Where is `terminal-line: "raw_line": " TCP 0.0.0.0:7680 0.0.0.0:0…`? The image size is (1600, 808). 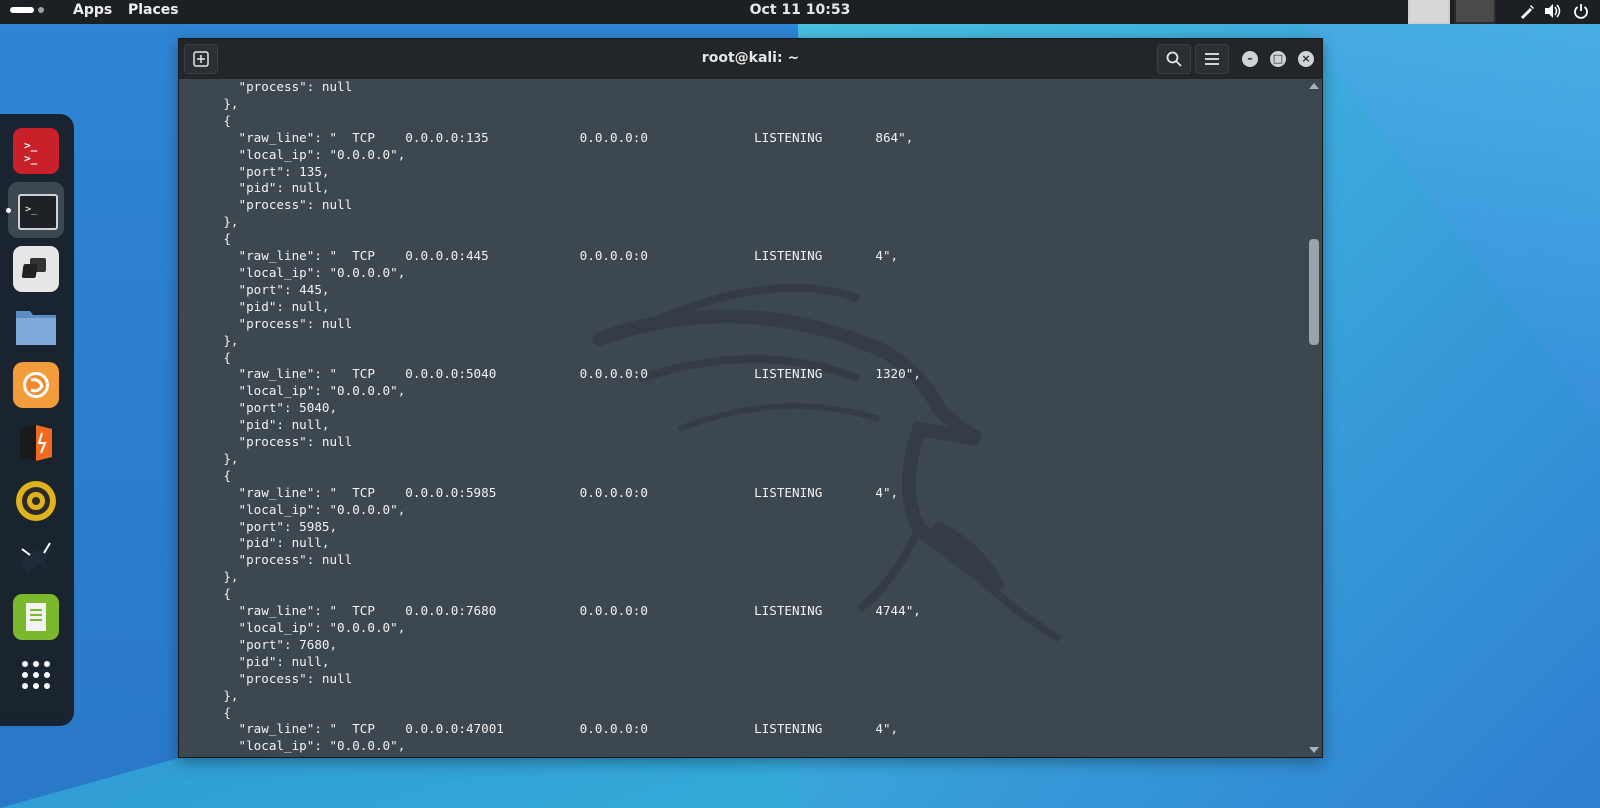
terminal-line: "raw_line": " TCP 0.0.0.0:7680 0.0.0.0:0… is located at coordinates (579, 611).